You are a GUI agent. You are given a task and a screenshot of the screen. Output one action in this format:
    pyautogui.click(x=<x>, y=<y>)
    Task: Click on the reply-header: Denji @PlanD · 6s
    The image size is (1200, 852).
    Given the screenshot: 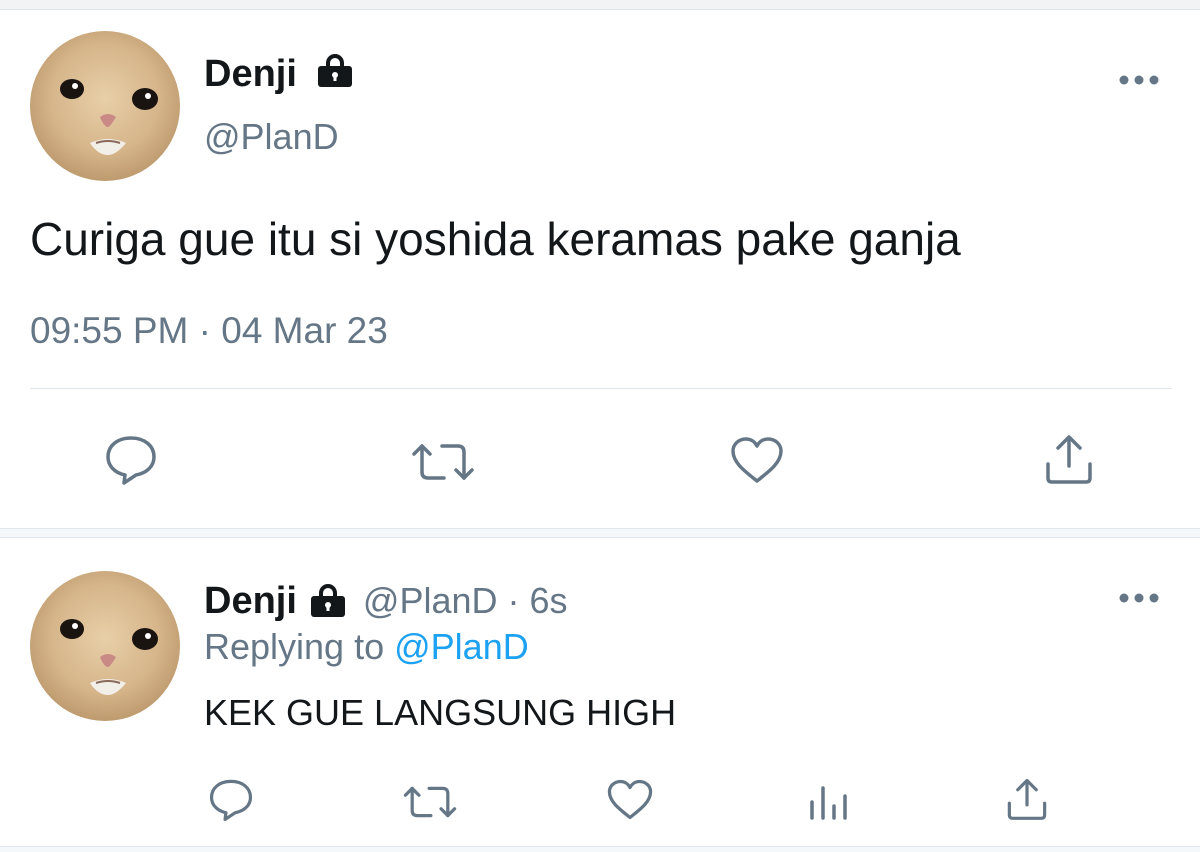 What is the action you would take?
    pyautogui.click(x=386, y=601)
    